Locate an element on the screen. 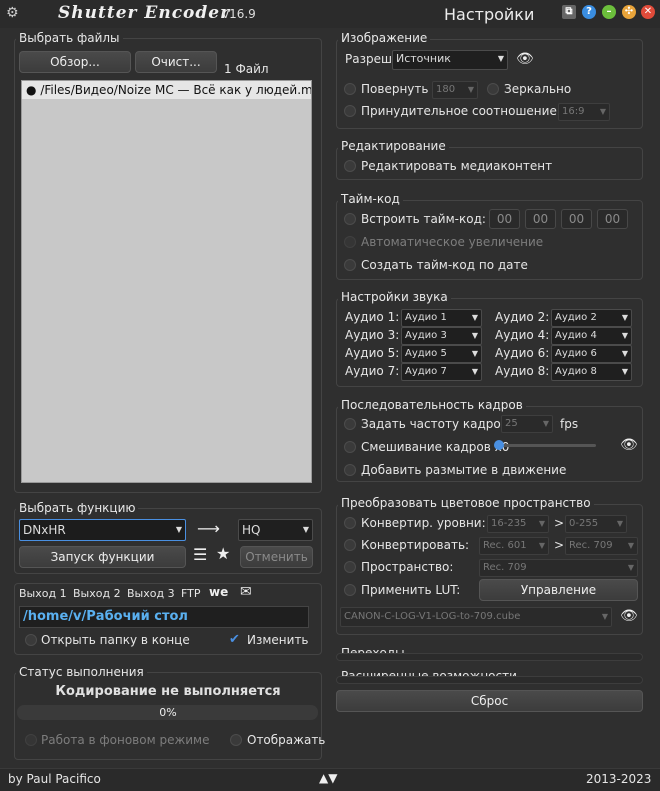 The image size is (660, 791). tab-output-2: Выход 2 is located at coordinates (97, 593).